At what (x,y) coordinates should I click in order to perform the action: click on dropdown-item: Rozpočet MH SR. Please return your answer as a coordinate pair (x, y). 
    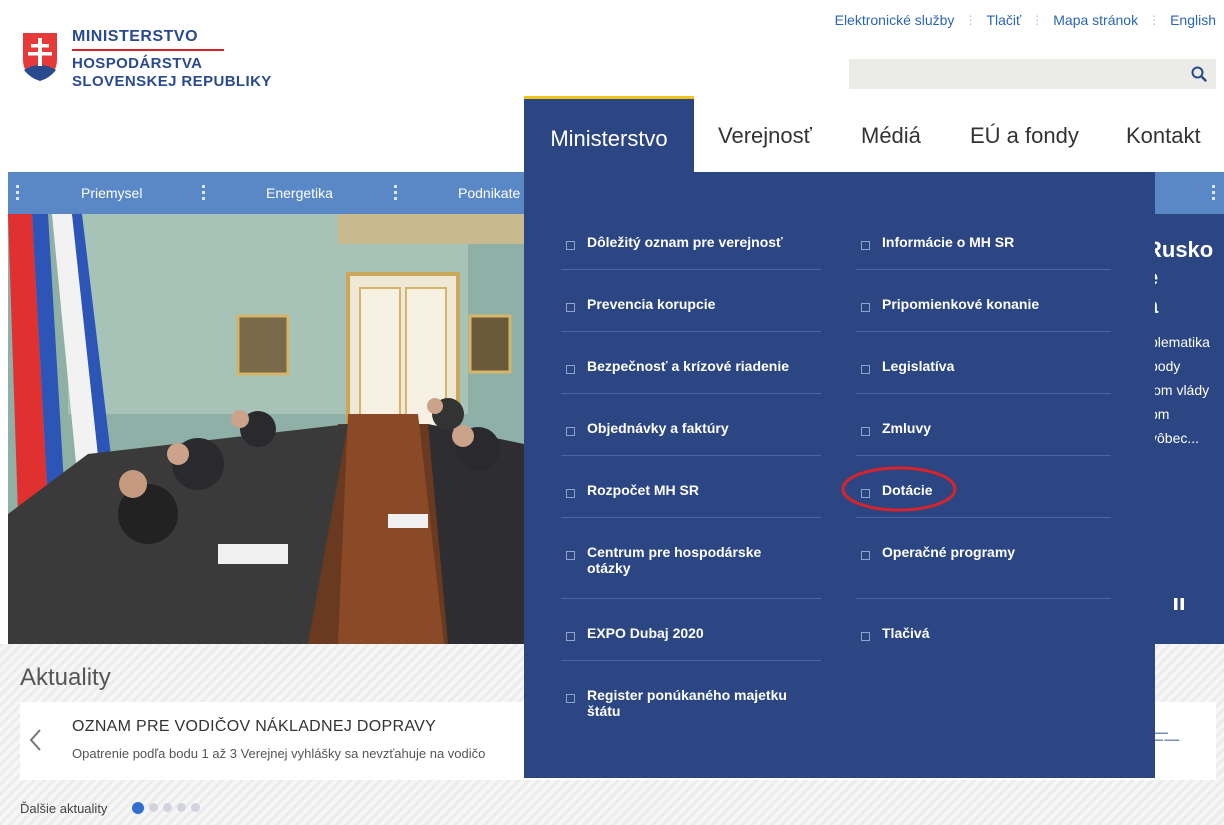
    Looking at the image, I should click on (691, 487).